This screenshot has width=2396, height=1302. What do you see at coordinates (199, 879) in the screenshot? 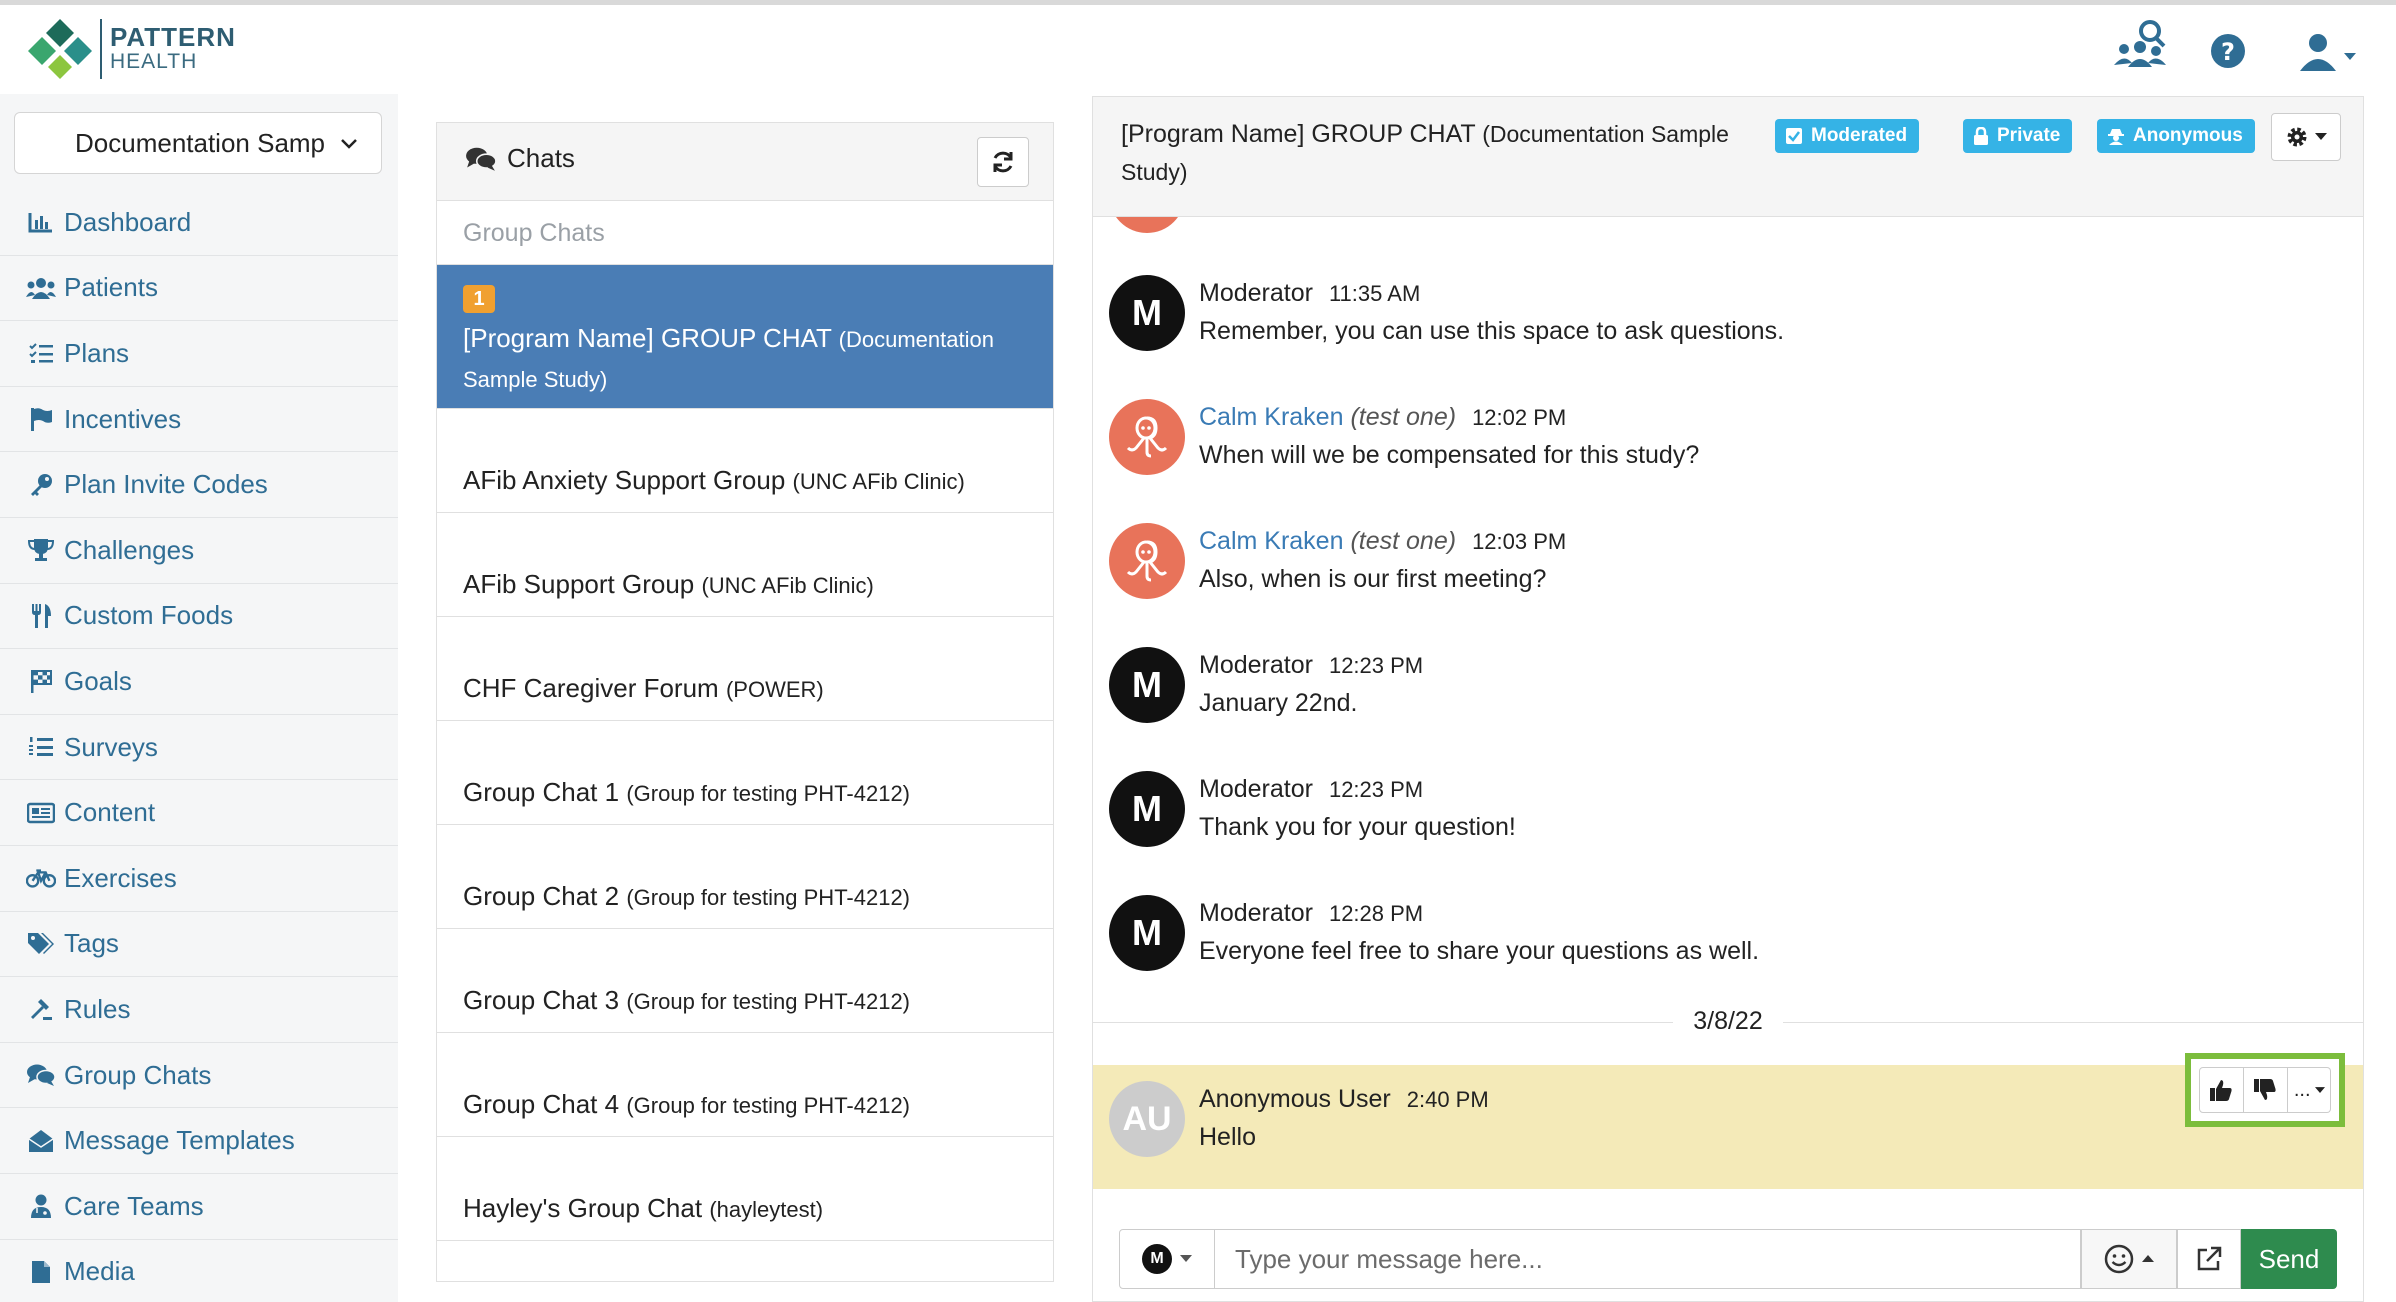
I see `sidebar-item-exercises: Exercises` at bounding box center [199, 879].